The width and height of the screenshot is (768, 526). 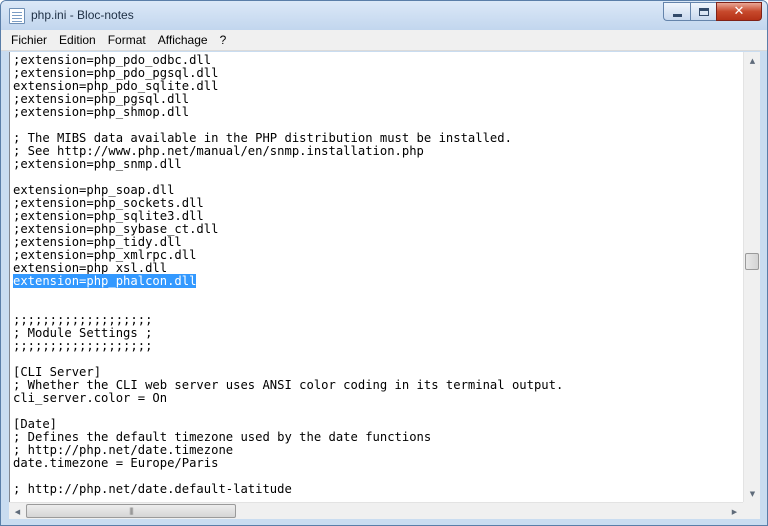 I want to click on line-text: [CLI Server], so click(x=57, y=372).